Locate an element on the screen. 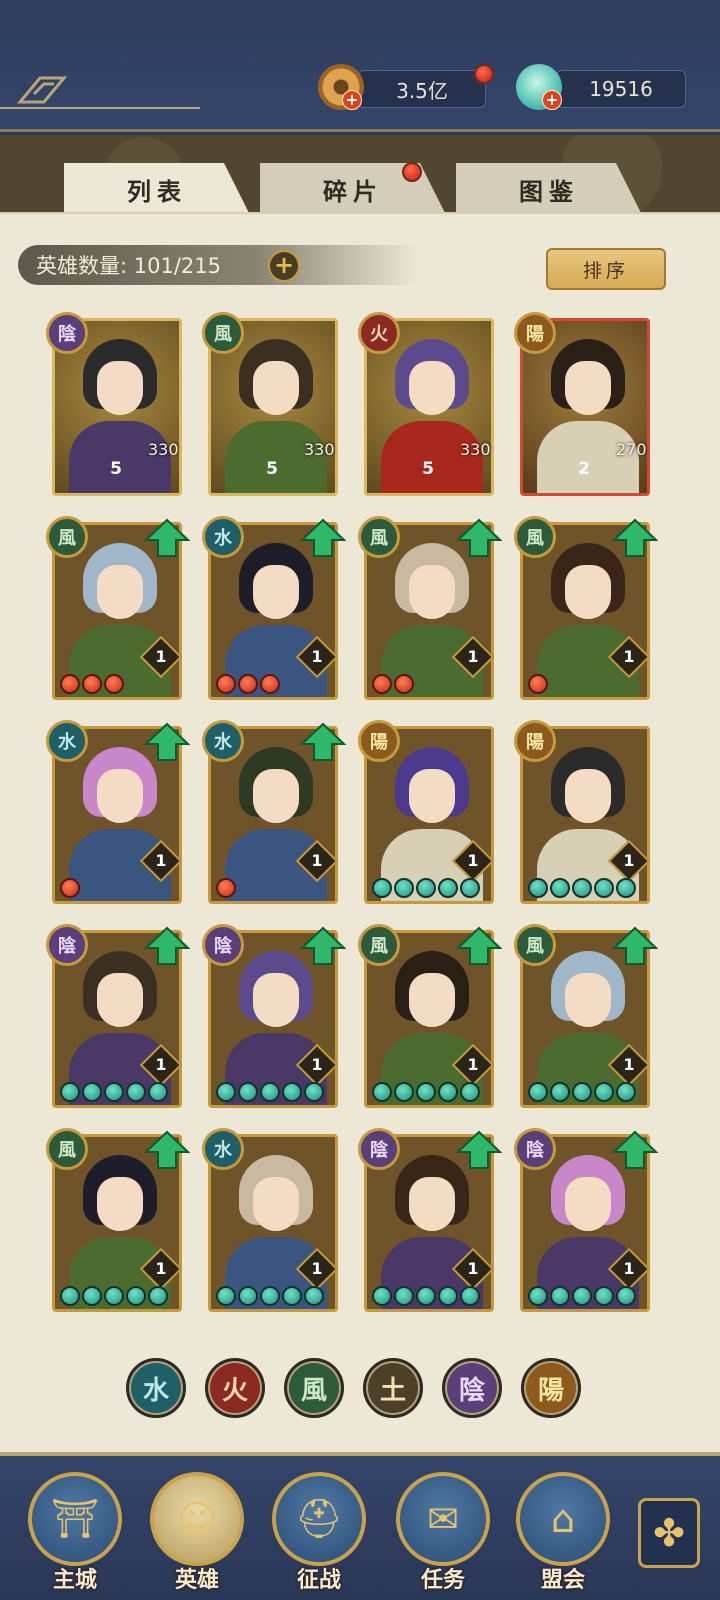 The image size is (720, 1600). pavilion-icon: ⌂ is located at coordinates (563, 1519).